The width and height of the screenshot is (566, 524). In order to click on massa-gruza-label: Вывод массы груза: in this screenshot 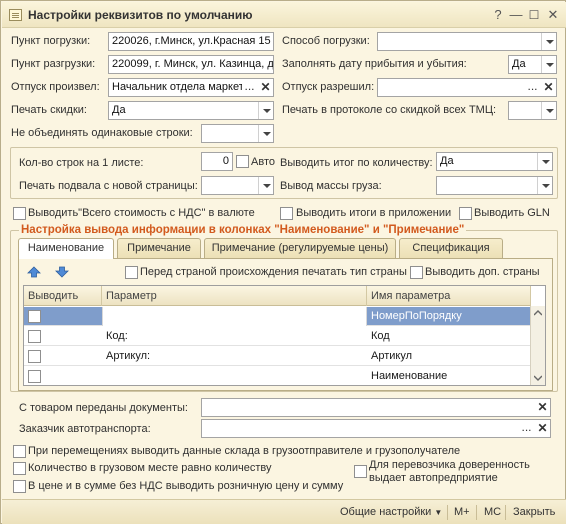, I will do `click(331, 186)`.